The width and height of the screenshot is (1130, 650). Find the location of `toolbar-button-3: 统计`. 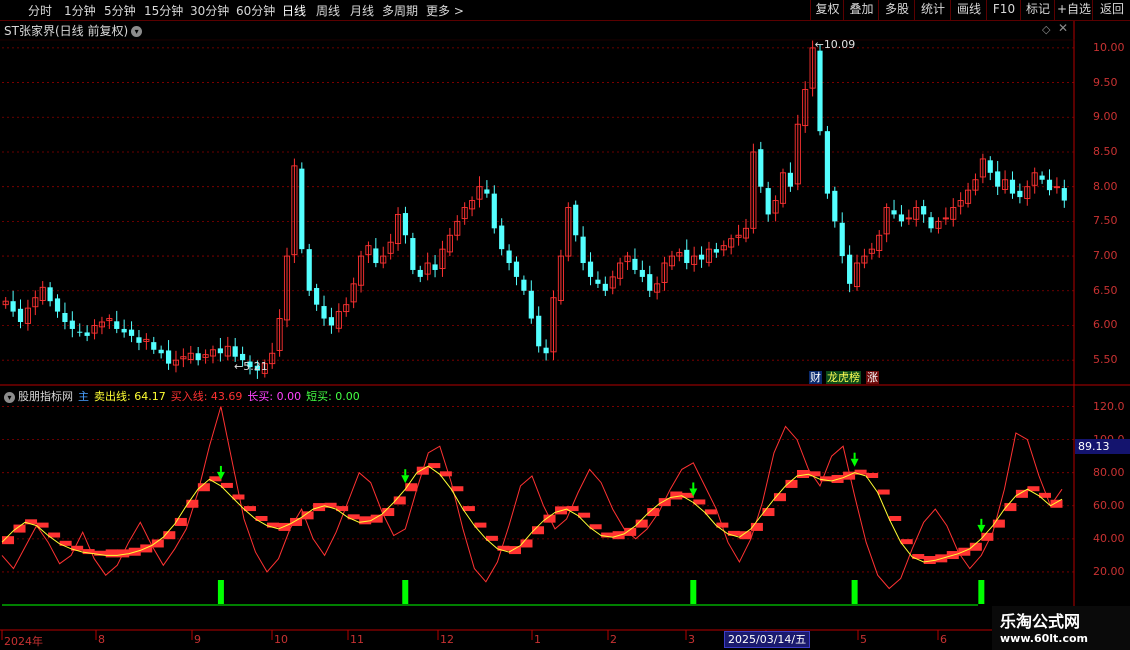

toolbar-button-3: 统计 is located at coordinates (932, 10).